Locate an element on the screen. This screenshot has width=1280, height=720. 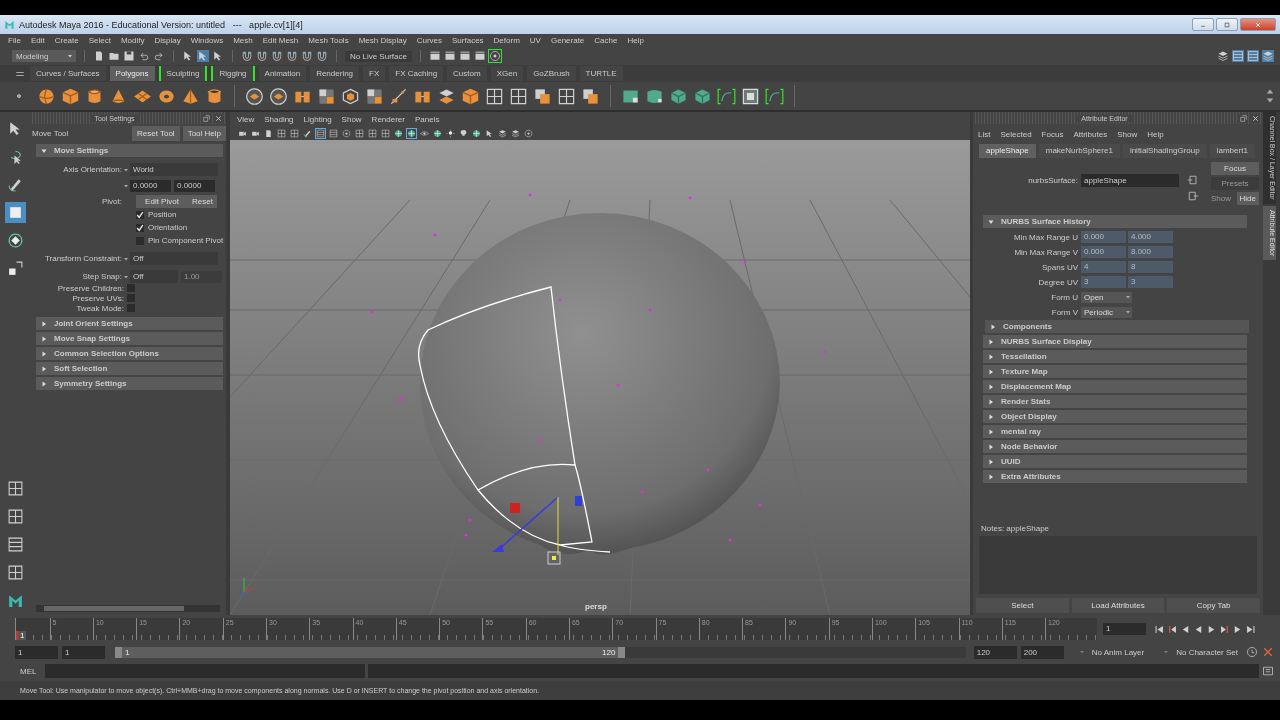
shelf-tab: Rigging is located at coordinates (233, 73).